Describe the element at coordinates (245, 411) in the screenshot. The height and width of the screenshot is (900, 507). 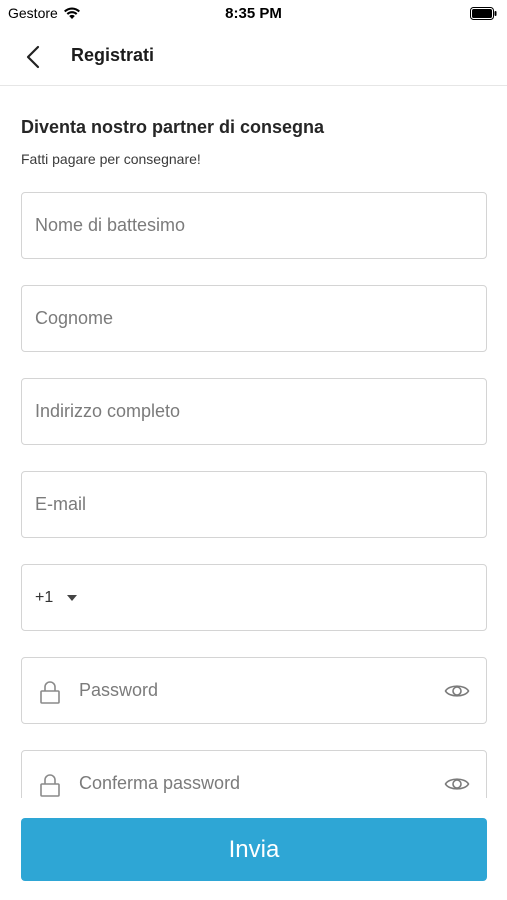
I see `address-field` at that location.